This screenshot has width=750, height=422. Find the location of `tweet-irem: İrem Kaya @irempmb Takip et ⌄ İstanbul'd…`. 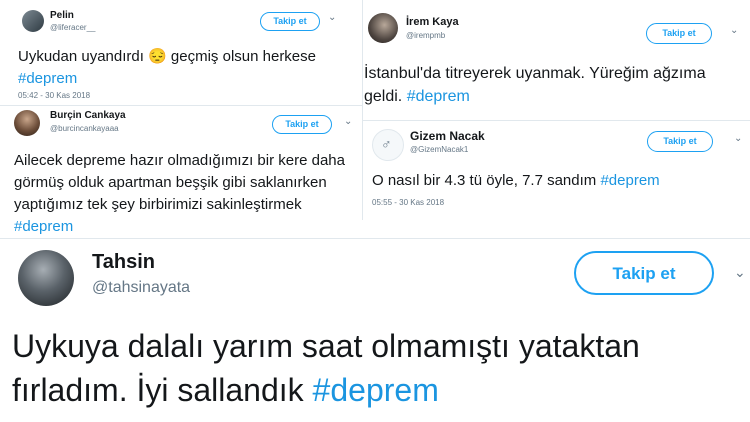

tweet-irem: İrem Kaya @irempmb Takip et ⌄ İstanbul'd… is located at coordinates (556, 60).